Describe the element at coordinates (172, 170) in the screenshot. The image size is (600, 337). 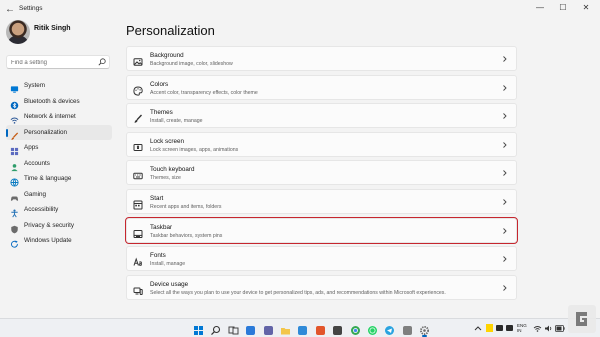
I see `card-title: Touch keyboard` at that location.